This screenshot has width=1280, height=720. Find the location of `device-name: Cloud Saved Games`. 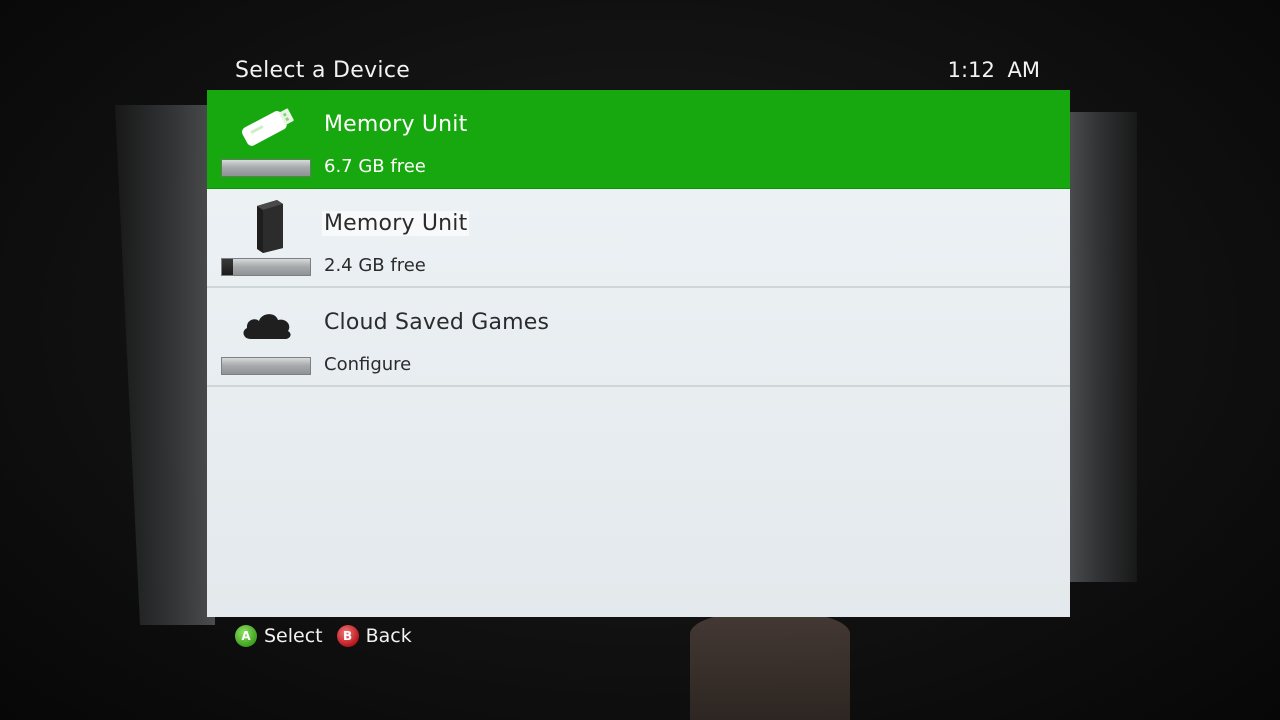

device-name: Cloud Saved Games is located at coordinates (437, 322).